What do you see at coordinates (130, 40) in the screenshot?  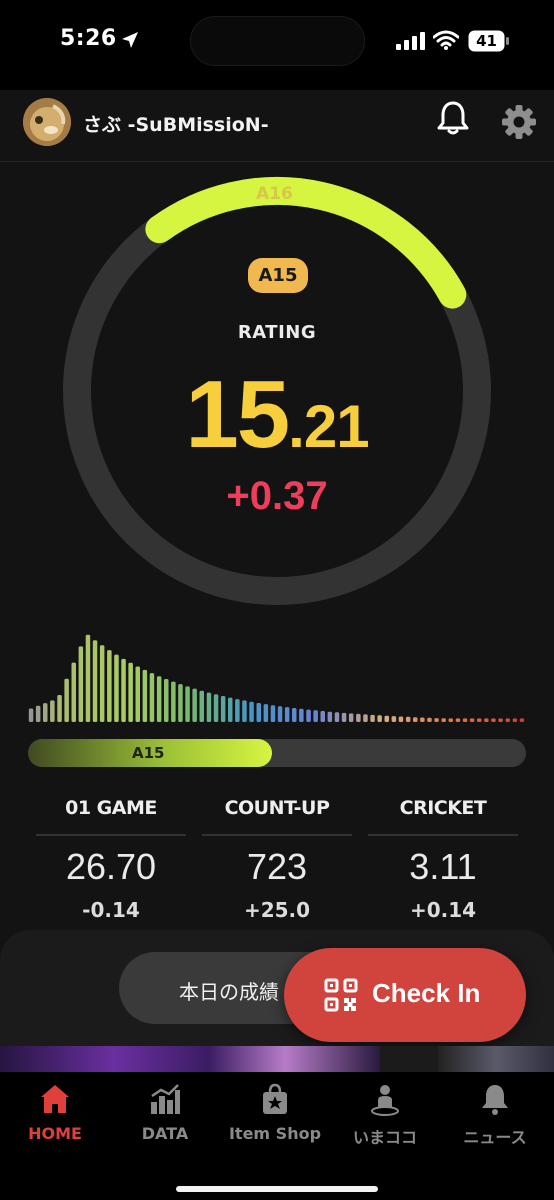 I see `location-arrow-icon` at bounding box center [130, 40].